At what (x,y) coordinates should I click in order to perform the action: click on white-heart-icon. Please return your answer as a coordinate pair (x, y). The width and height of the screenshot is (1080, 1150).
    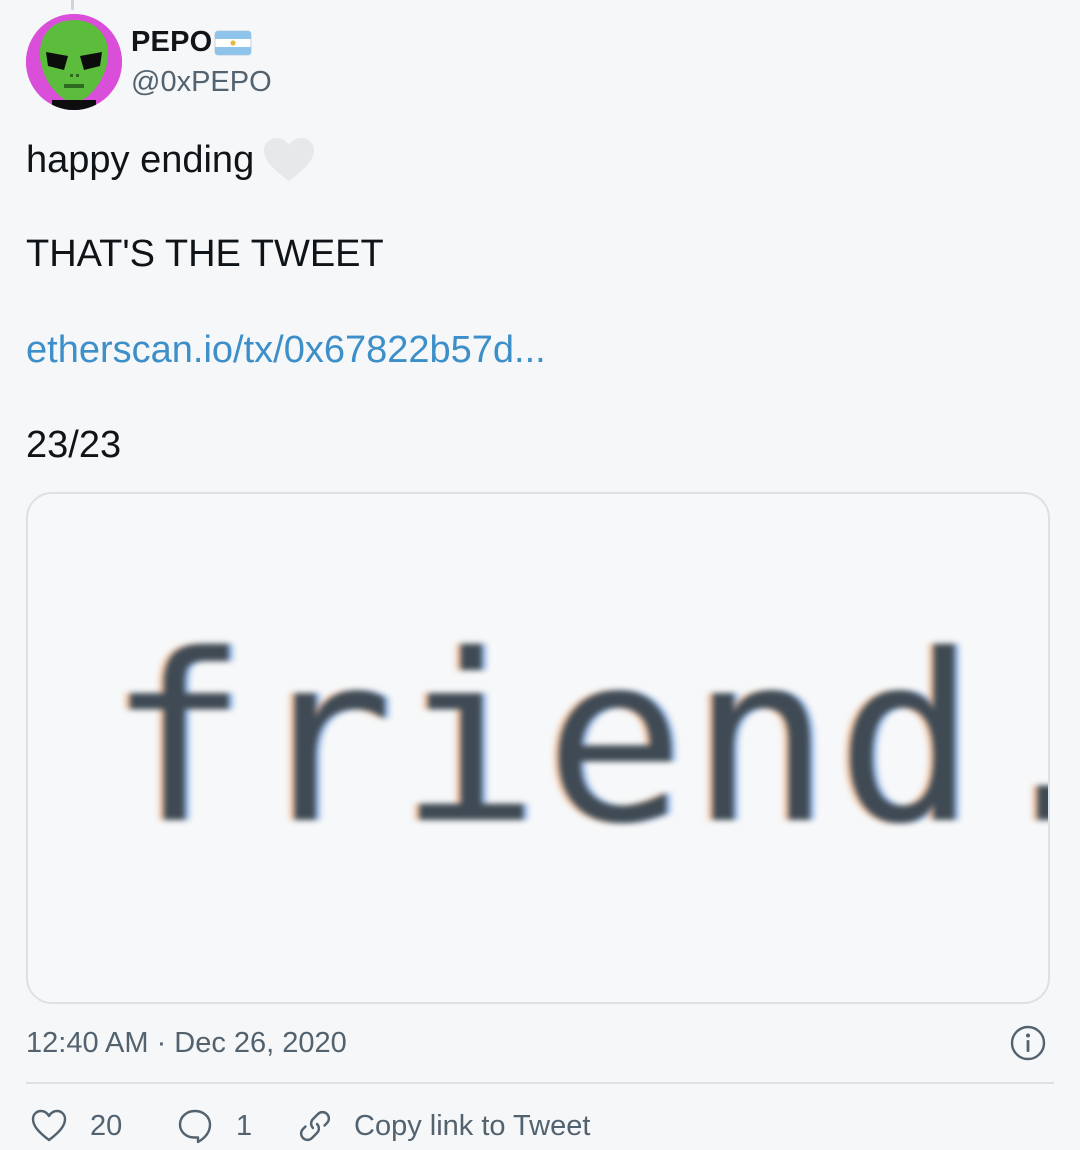
    Looking at the image, I should click on (289, 160).